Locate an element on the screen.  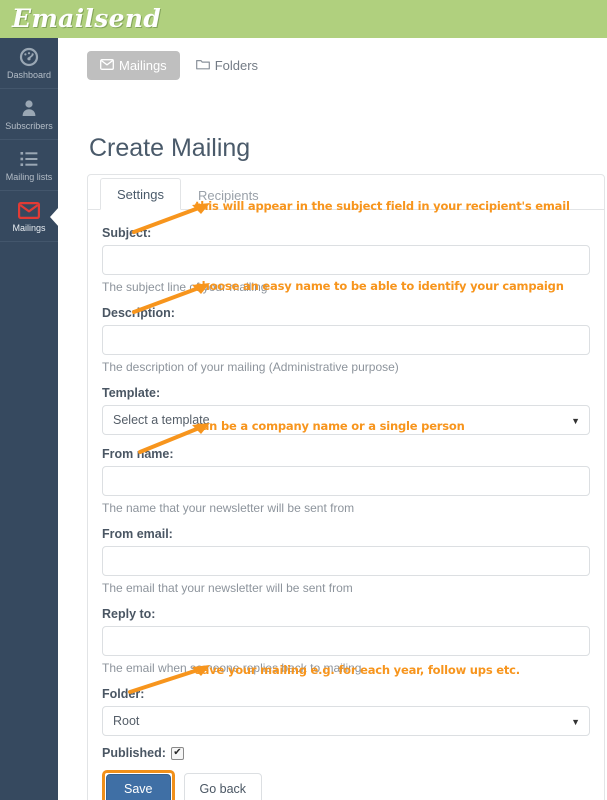
save-button: Save is located at coordinates (138, 787).